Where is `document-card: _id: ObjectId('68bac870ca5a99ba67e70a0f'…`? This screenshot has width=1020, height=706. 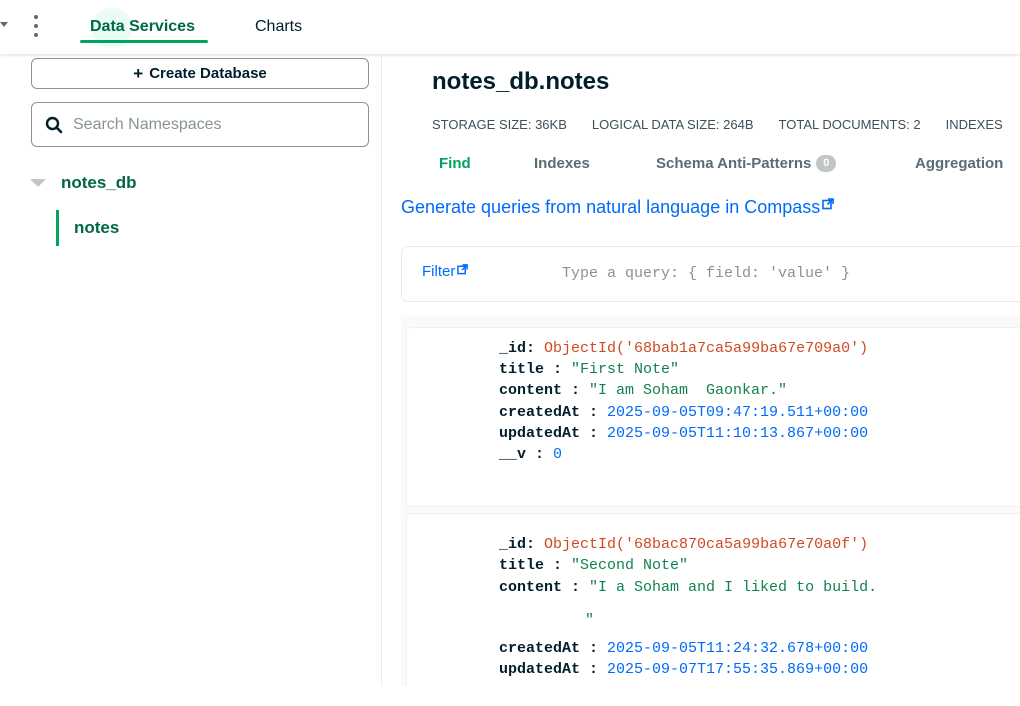
document-card: _id: ObjectId('68bac870ca5a99ba67e70a0f'… is located at coordinates (713, 600).